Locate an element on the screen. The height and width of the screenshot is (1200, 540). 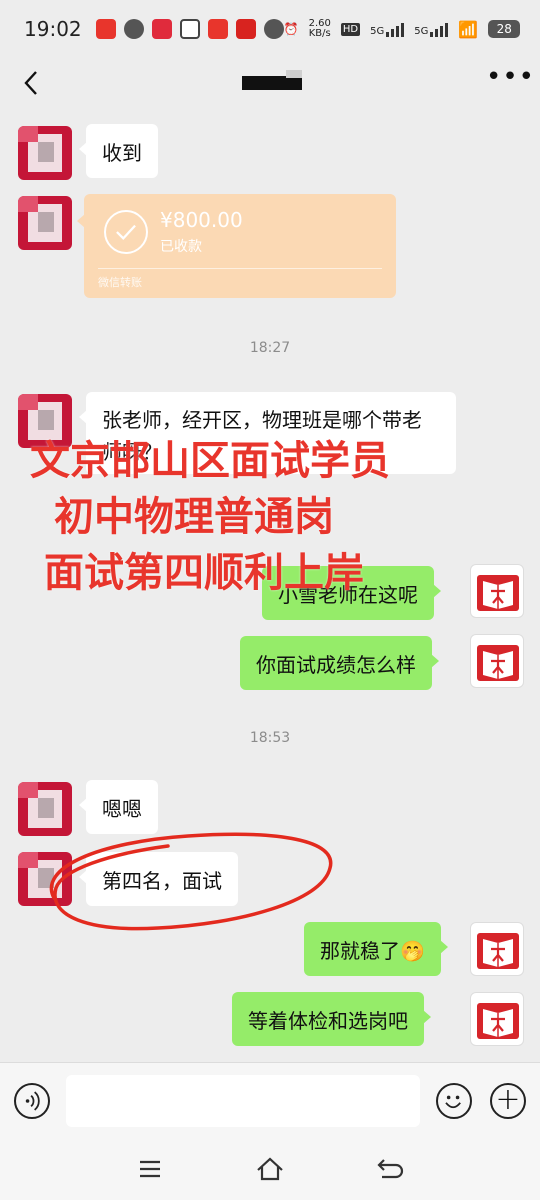
overlay-line: 面试第四顺利上岸 is located at coordinates (204, 572).